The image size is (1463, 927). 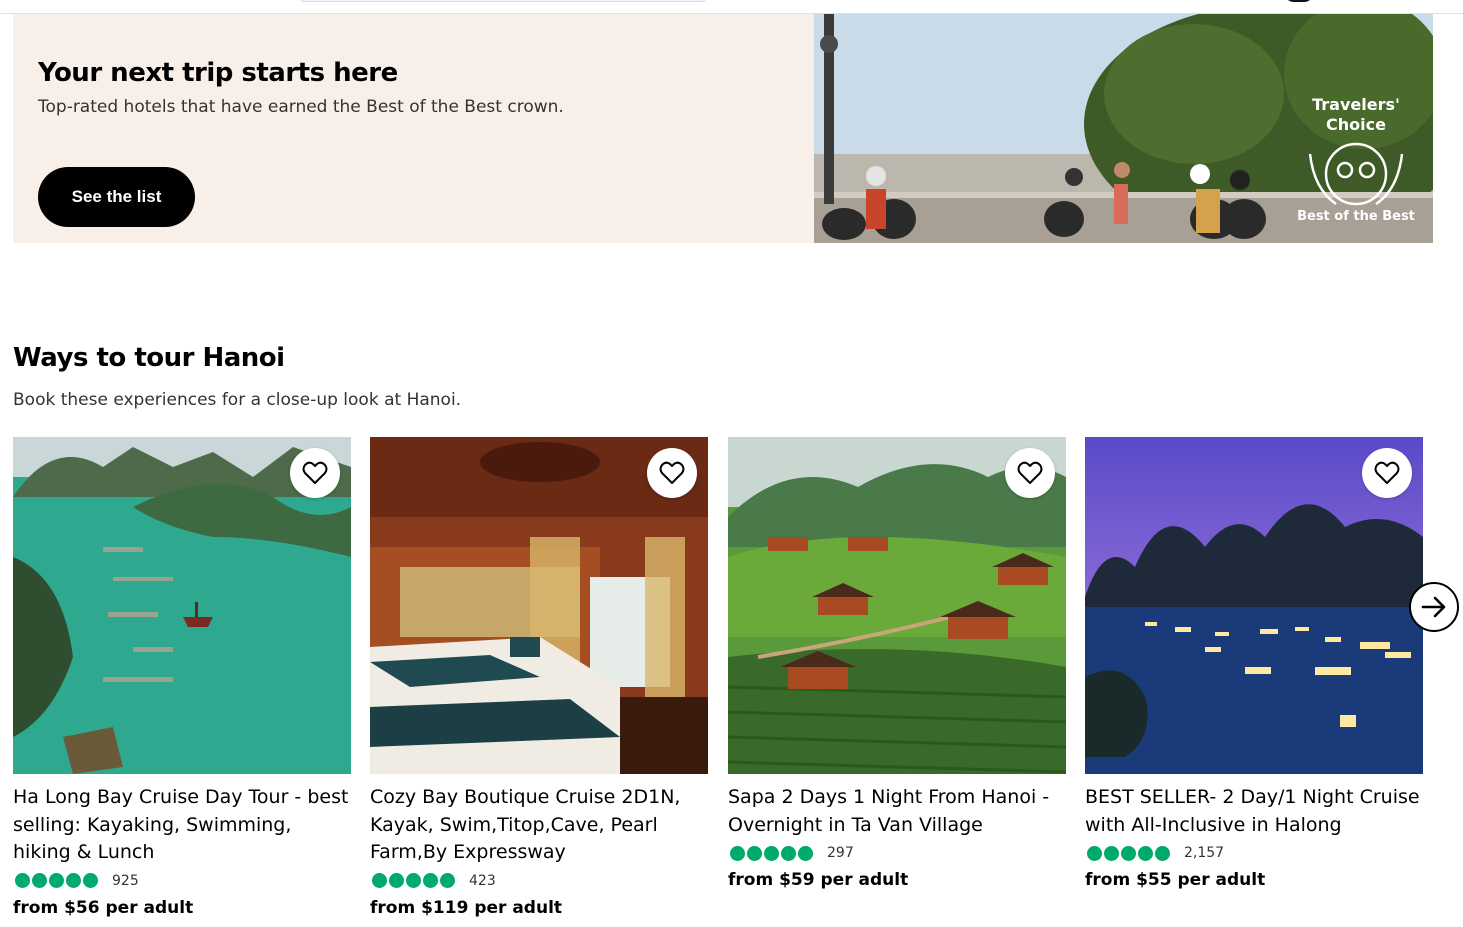 I want to click on badge-line-3: Best of the Best, so click(x=1356, y=216).